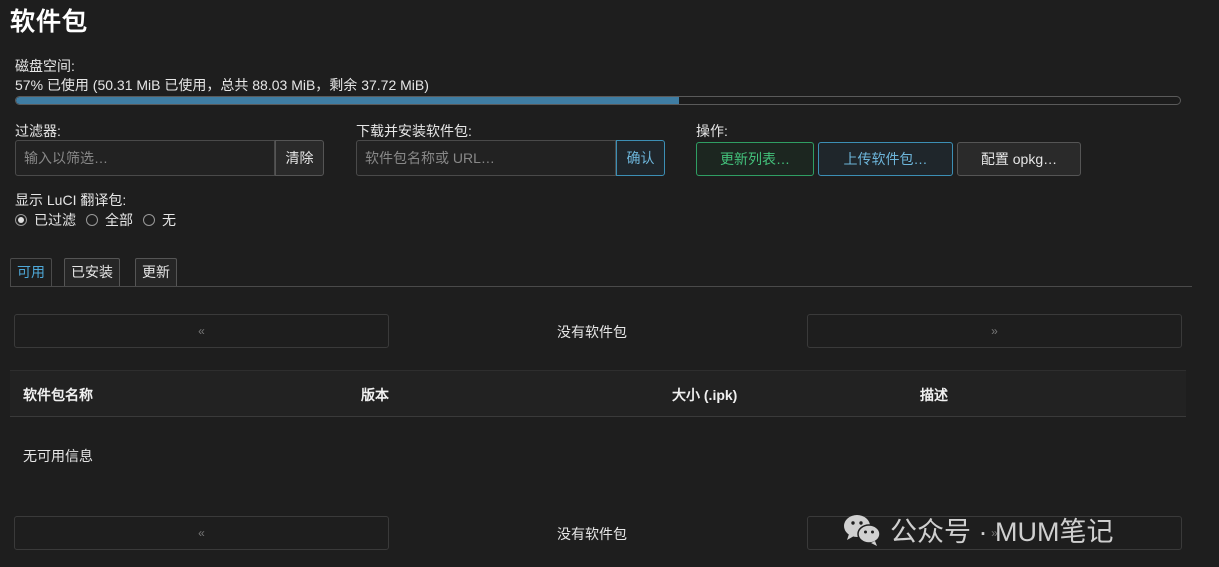  I want to click on luci-i18n-radio-group: 已过滤 全部 无, so click(95, 220).